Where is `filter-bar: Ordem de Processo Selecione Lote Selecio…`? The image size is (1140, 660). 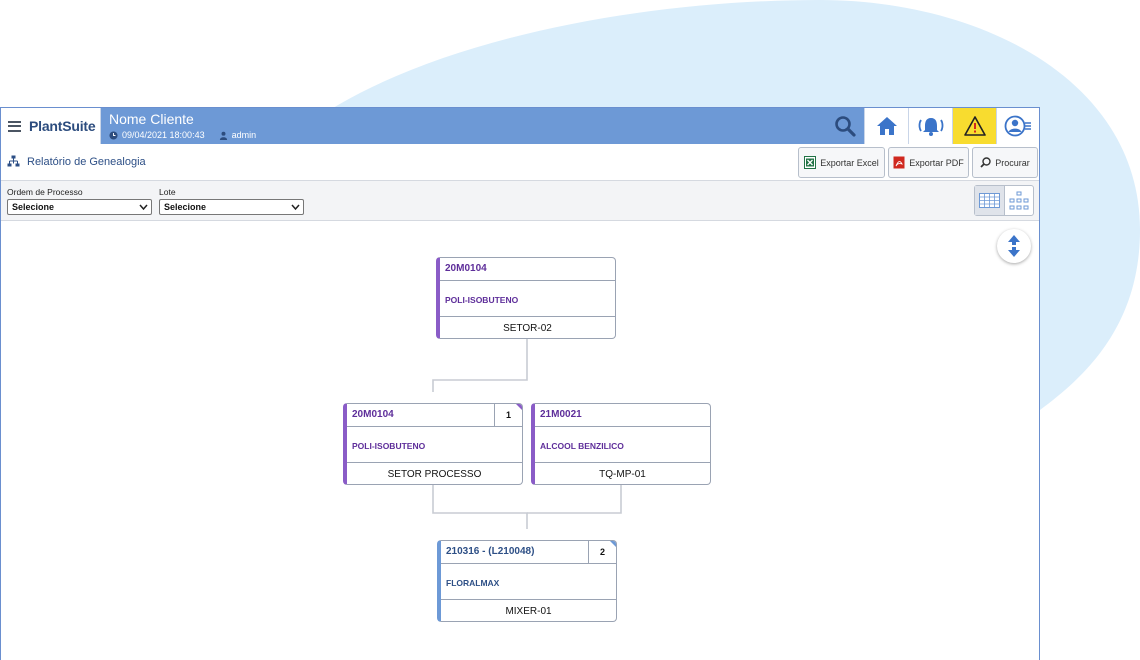 filter-bar: Ordem de Processo Selecione Lote Selecio… is located at coordinates (520, 201).